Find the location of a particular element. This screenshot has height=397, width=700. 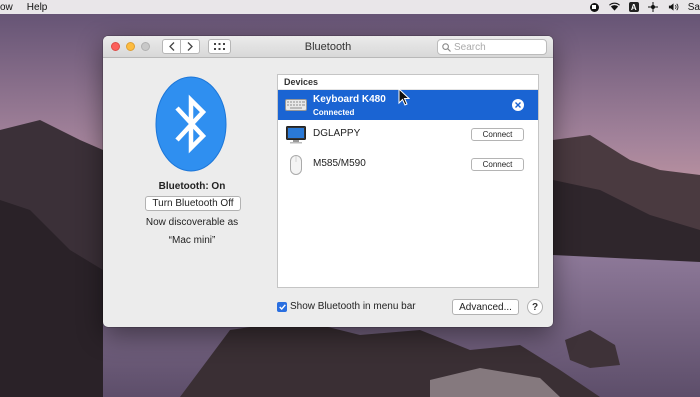

show-all-button is located at coordinates (219, 46).